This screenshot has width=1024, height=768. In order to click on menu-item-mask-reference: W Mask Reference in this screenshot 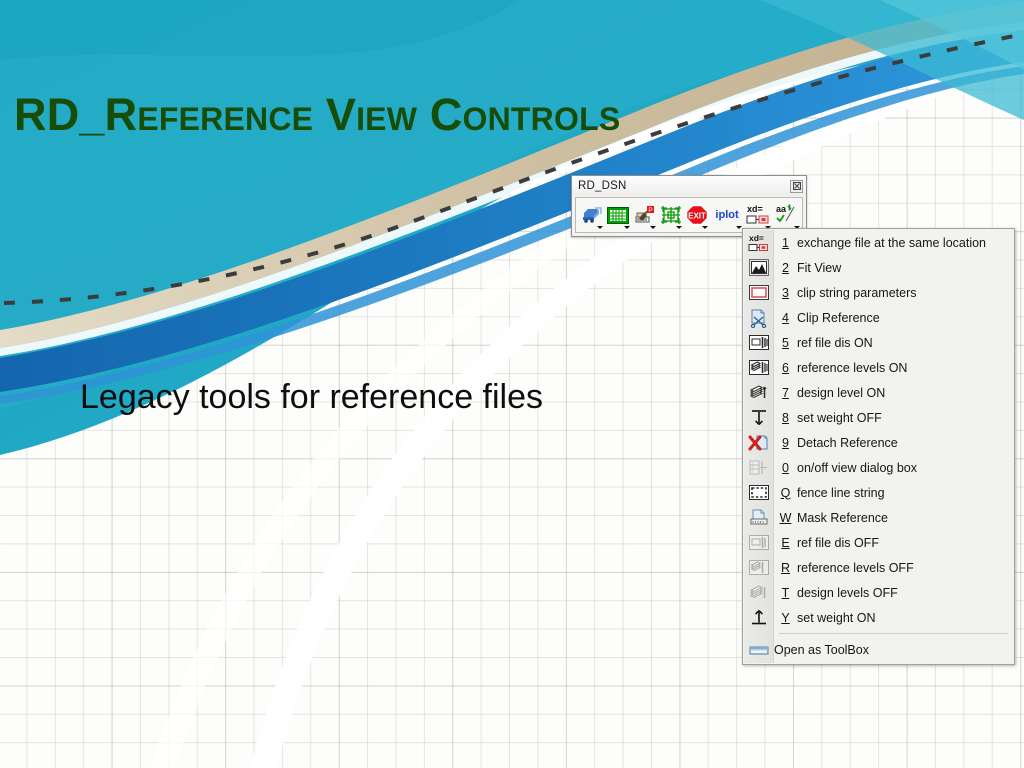, I will do `click(878, 517)`.